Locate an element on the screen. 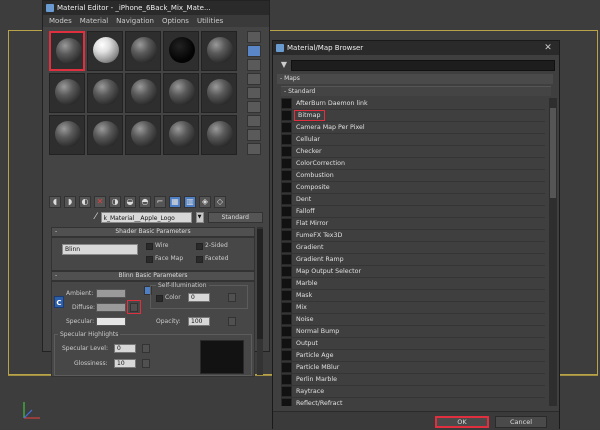  filter-icon: ▼ is located at coordinates (284, 65).